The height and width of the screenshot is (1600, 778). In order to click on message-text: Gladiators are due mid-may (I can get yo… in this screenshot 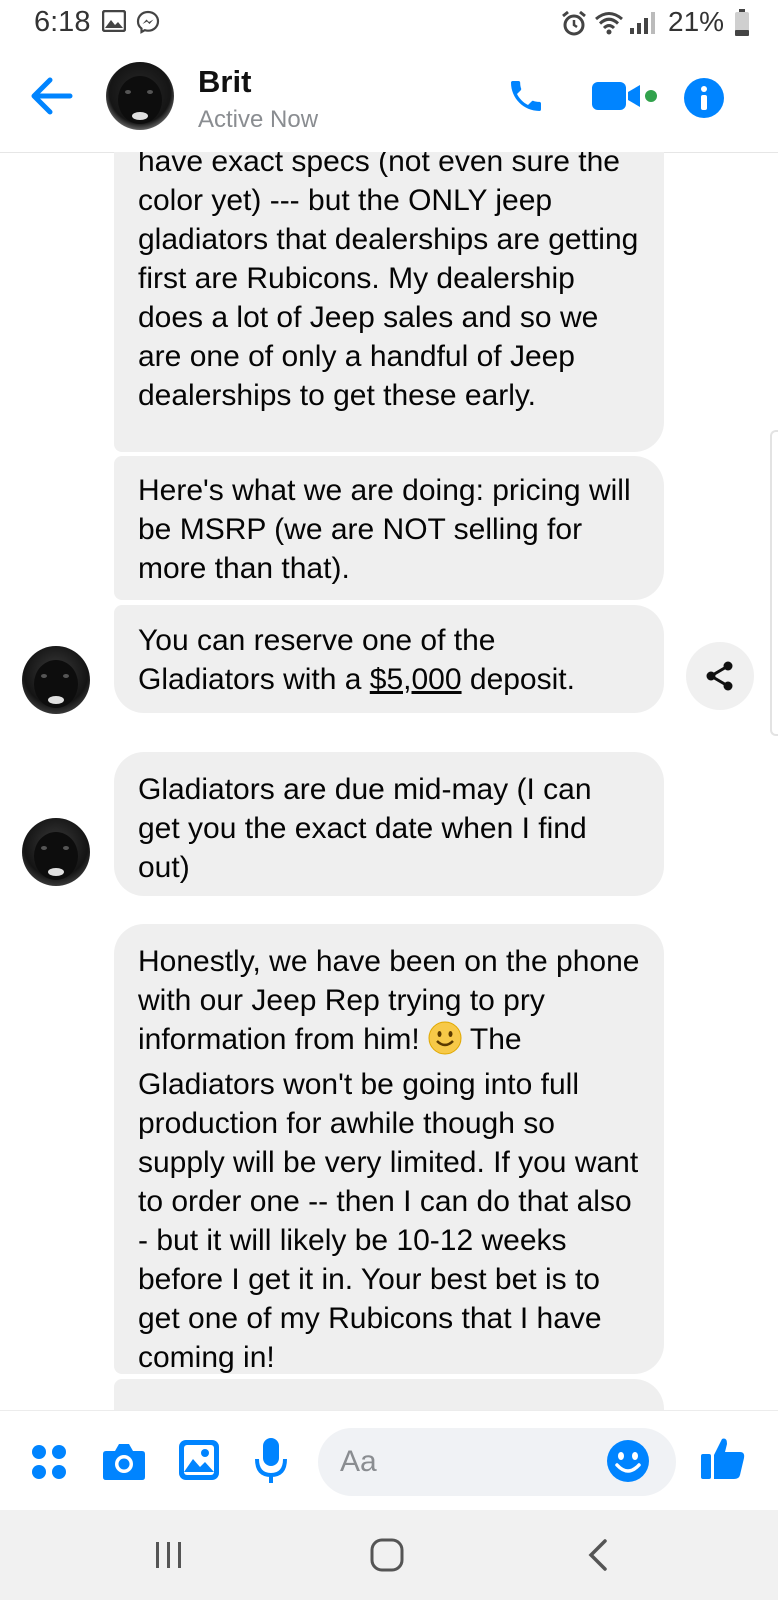, I will do `click(365, 828)`.